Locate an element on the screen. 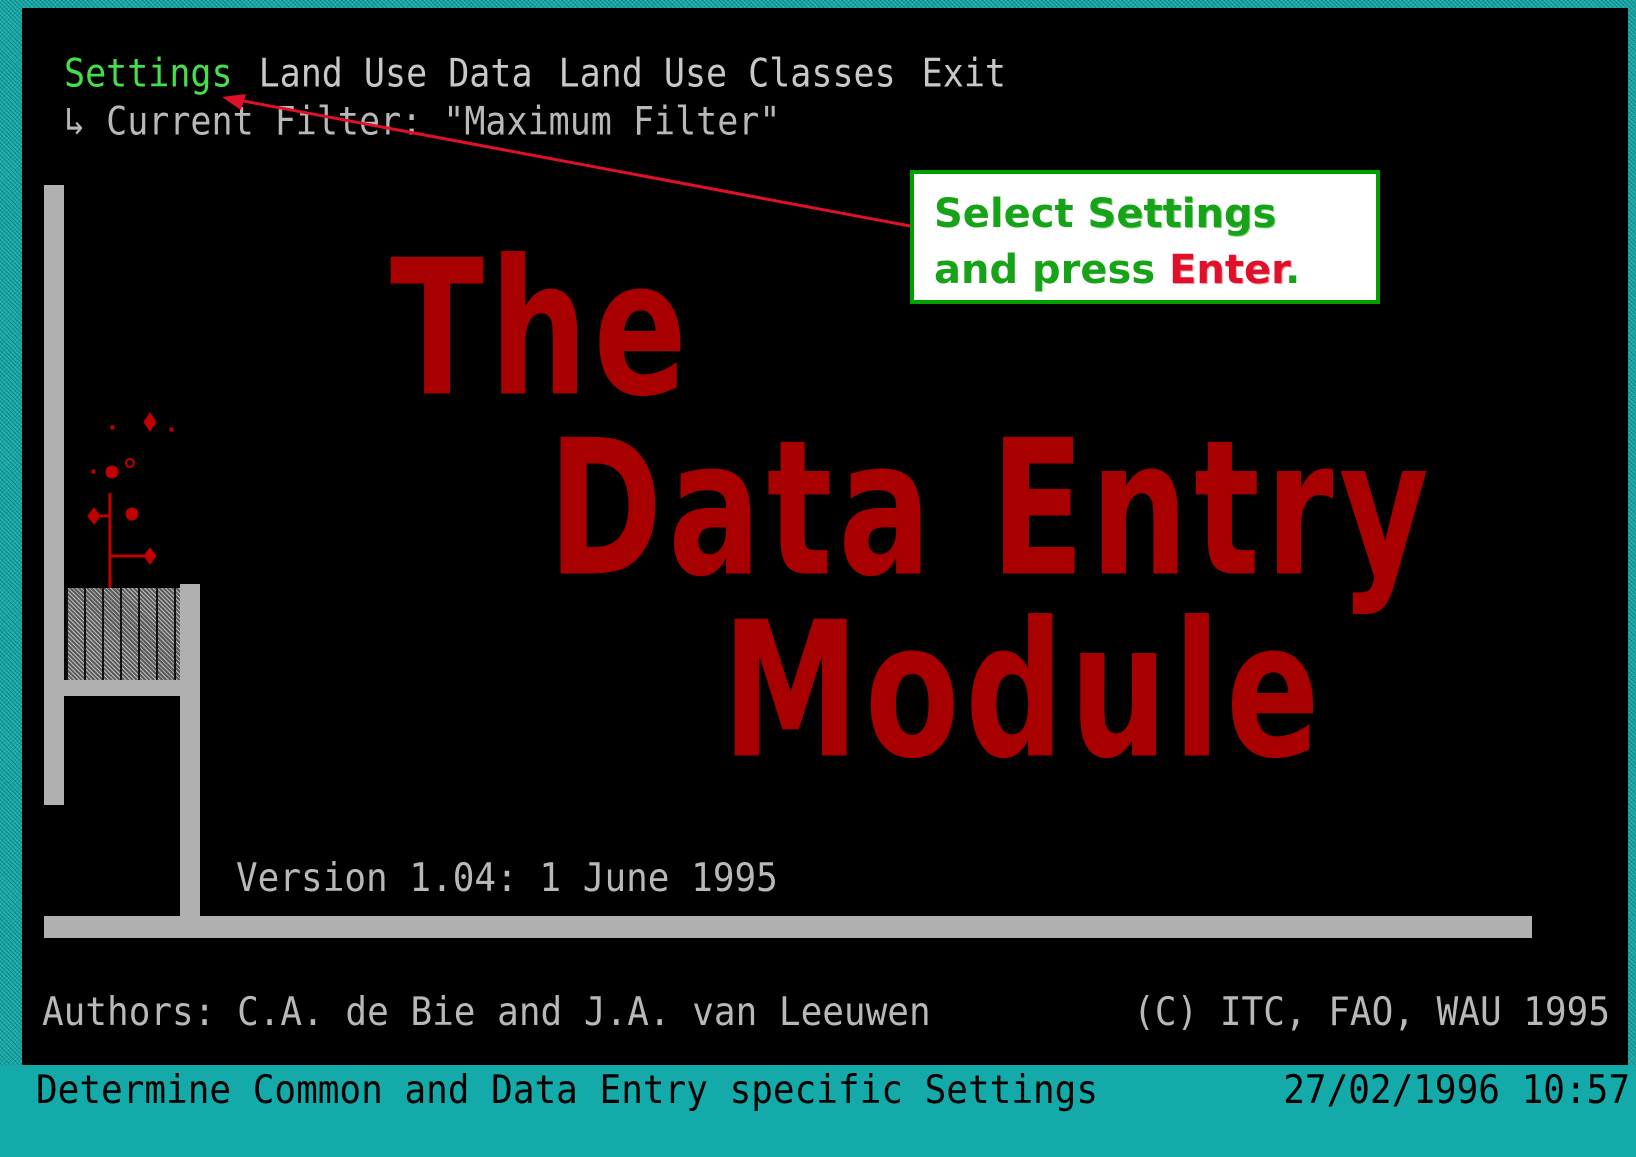 Image resolution: width=1636 pixels, height=1157 pixels. frame-post is located at coordinates (190, 754).